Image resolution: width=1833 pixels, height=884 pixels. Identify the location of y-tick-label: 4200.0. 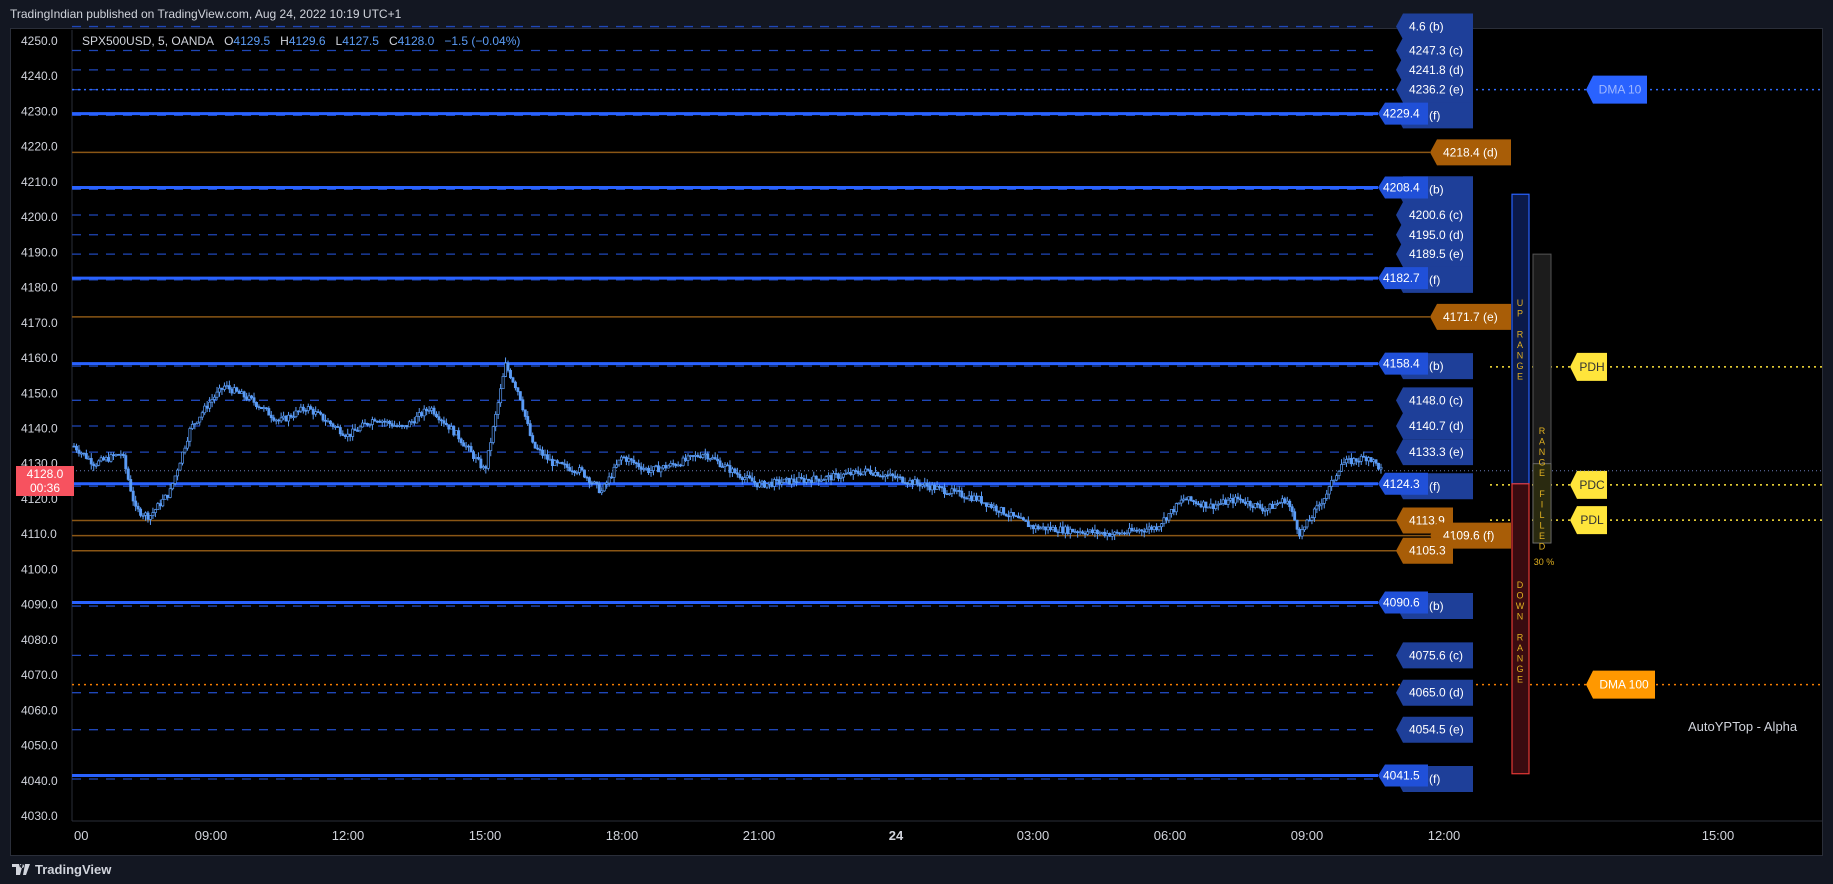
(39, 217).